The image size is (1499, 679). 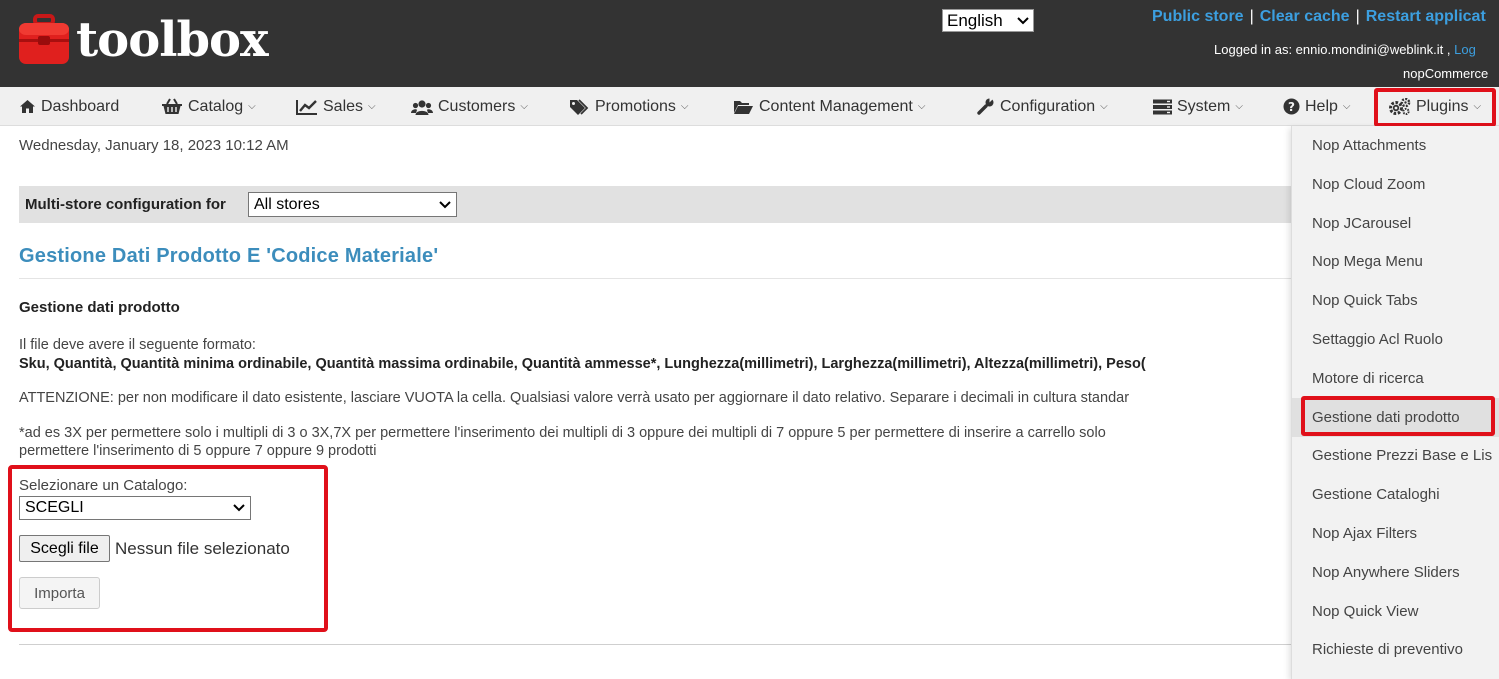 What do you see at coordinates (1395, 455) in the screenshot?
I see `menu-item-gestione-prezzi-base: Gestione Prezzi Base e Lis` at bounding box center [1395, 455].